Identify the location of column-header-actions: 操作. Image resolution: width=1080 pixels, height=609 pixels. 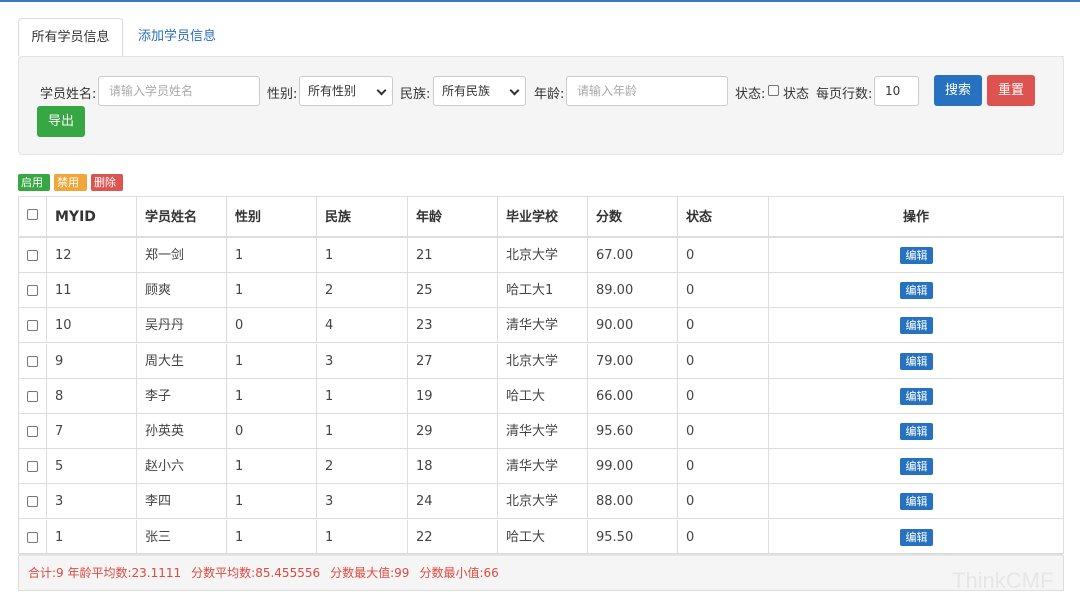
(915, 216).